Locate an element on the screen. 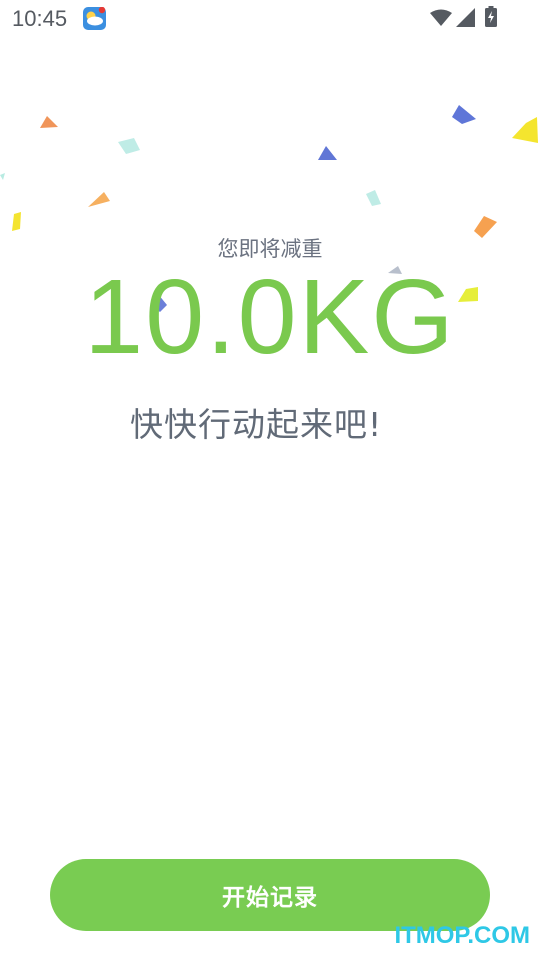  start-record-button: 开始记录 is located at coordinates (270, 895).